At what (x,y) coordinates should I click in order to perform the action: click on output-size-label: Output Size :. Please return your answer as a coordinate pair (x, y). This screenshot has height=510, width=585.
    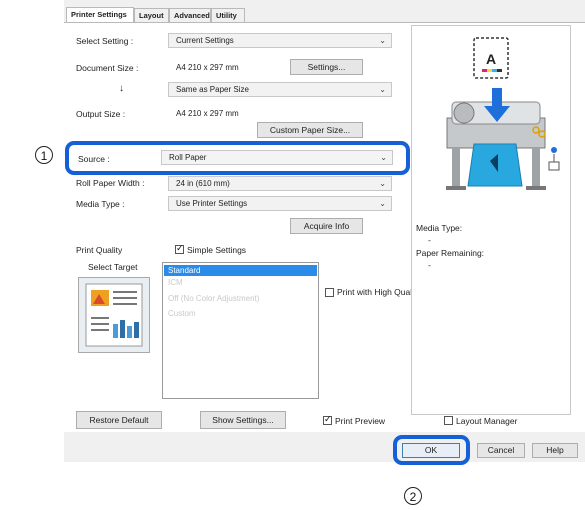
    Looking at the image, I should click on (101, 114).